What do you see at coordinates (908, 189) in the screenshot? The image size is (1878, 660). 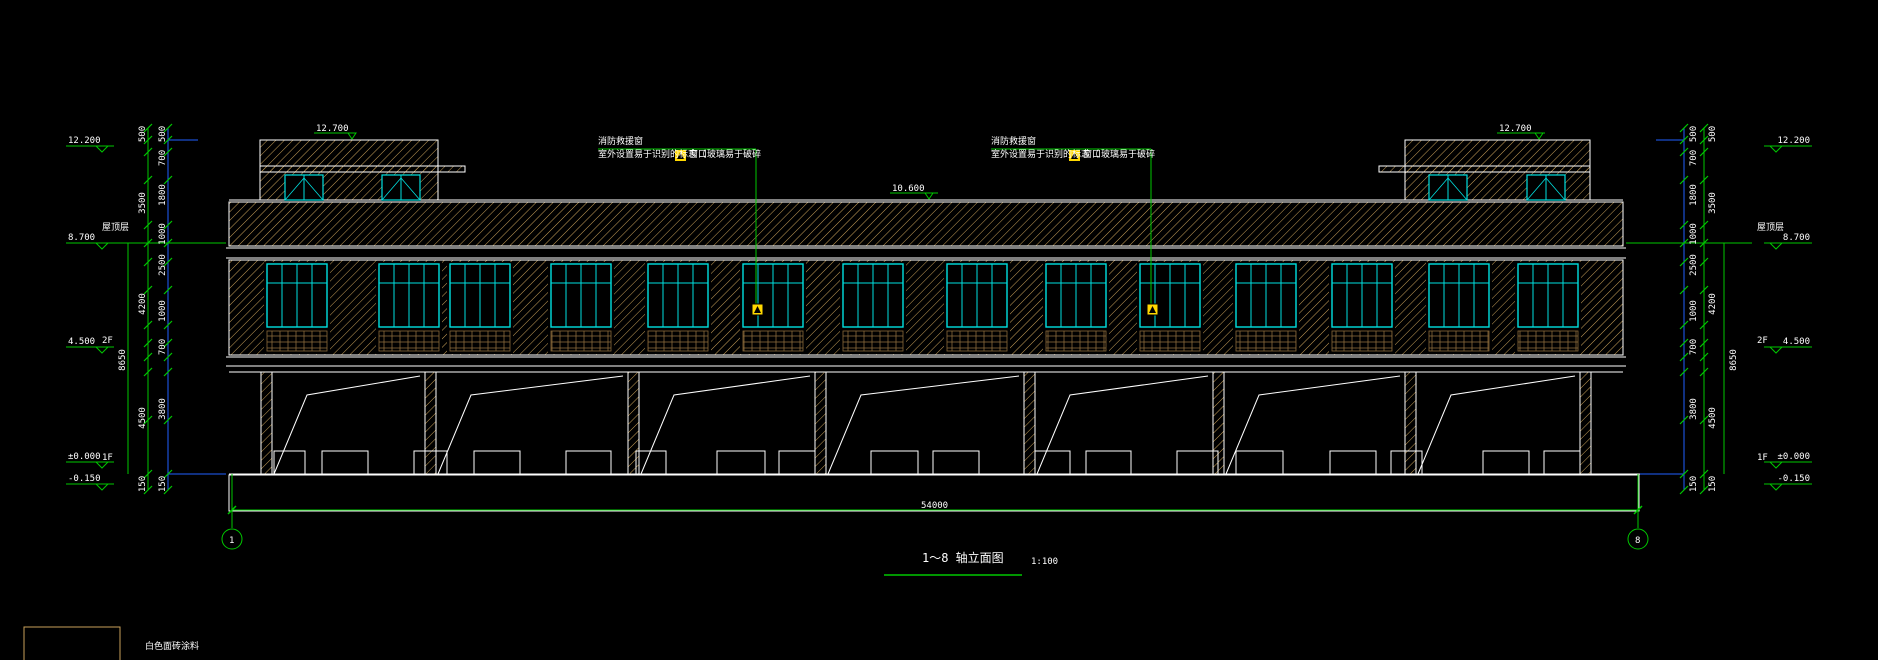 I see `elevation-parapet: 10.600` at bounding box center [908, 189].